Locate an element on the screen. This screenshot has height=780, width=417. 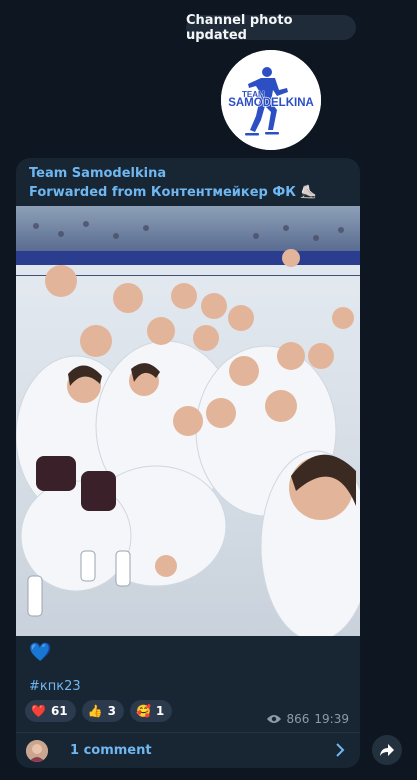
channel-photo: TEAM SAMODELKINA is located at coordinates (271, 100).